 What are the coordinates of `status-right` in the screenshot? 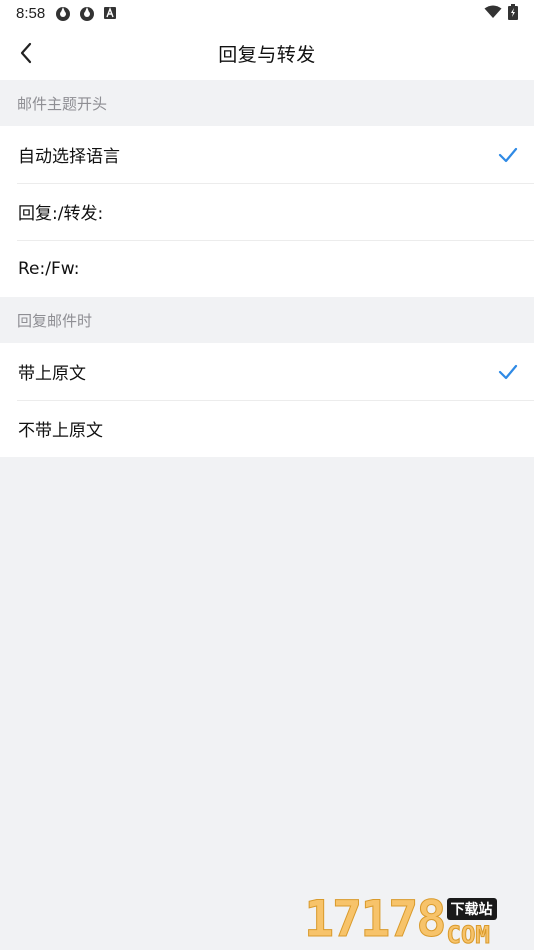 It's located at (501, 13).